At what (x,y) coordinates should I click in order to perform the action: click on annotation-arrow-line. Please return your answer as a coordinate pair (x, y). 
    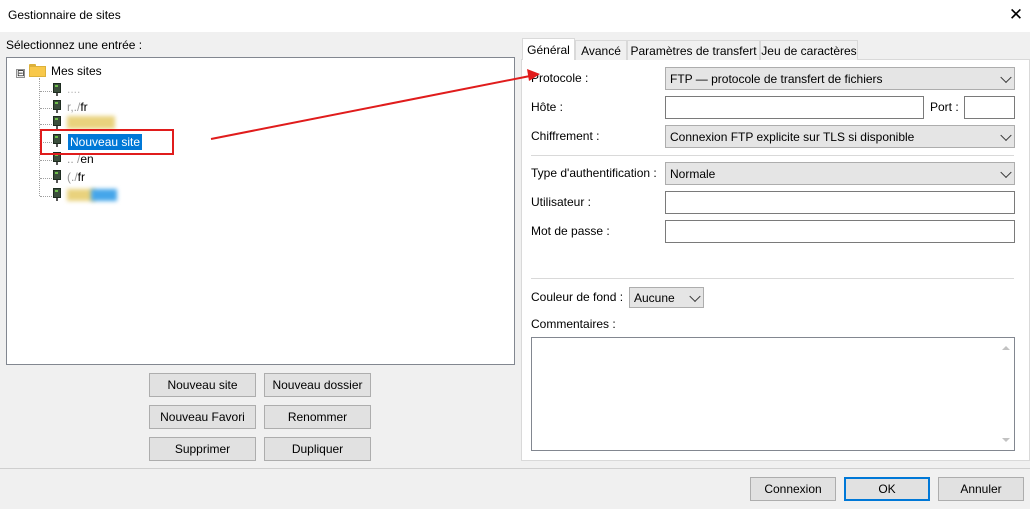
    Looking at the image, I should click on (370, 107).